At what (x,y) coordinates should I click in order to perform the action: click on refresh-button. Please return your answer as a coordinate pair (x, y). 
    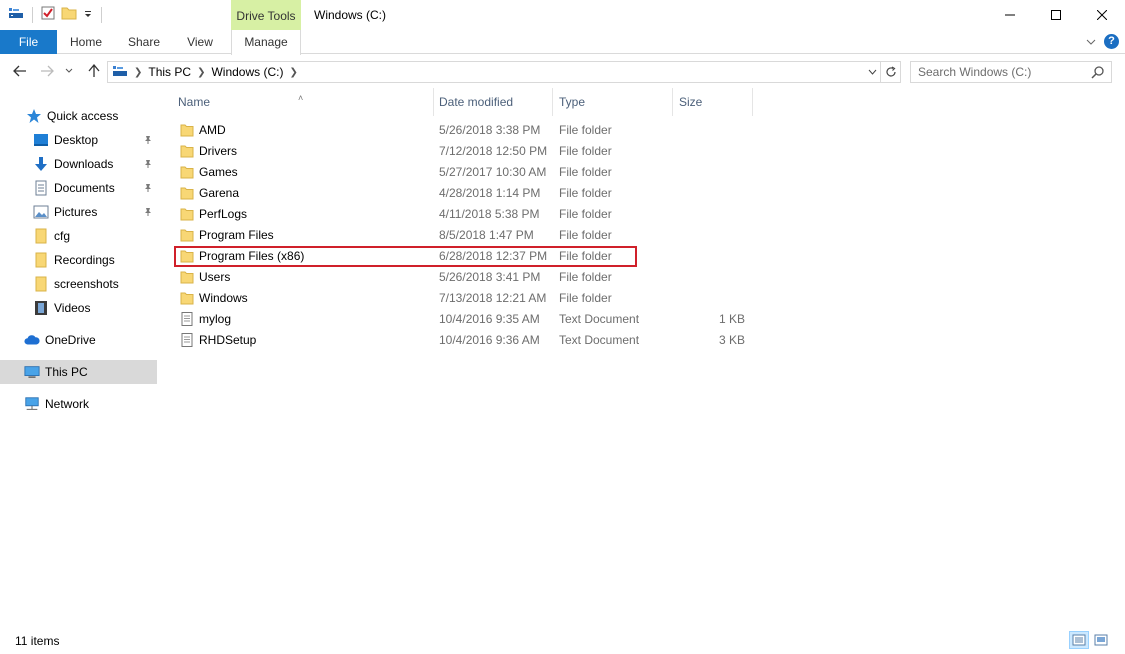
    Looking at the image, I should click on (891, 72).